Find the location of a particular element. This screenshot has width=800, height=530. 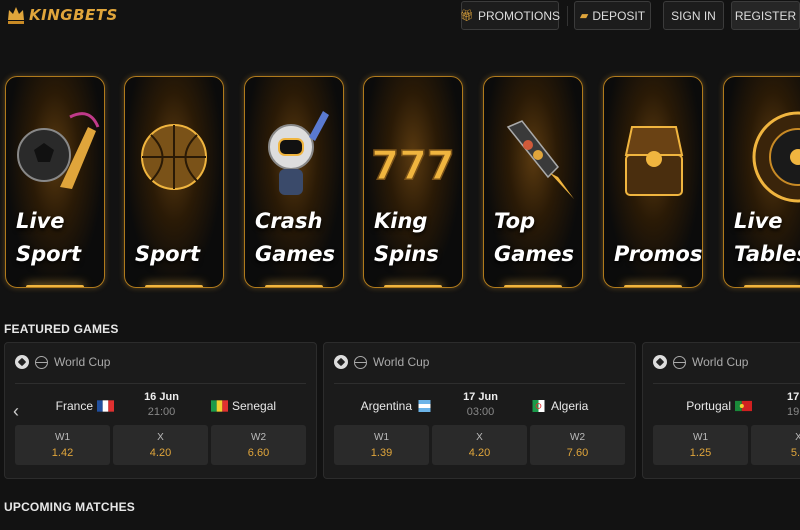

register-button: REGISTER is located at coordinates (765, 15).